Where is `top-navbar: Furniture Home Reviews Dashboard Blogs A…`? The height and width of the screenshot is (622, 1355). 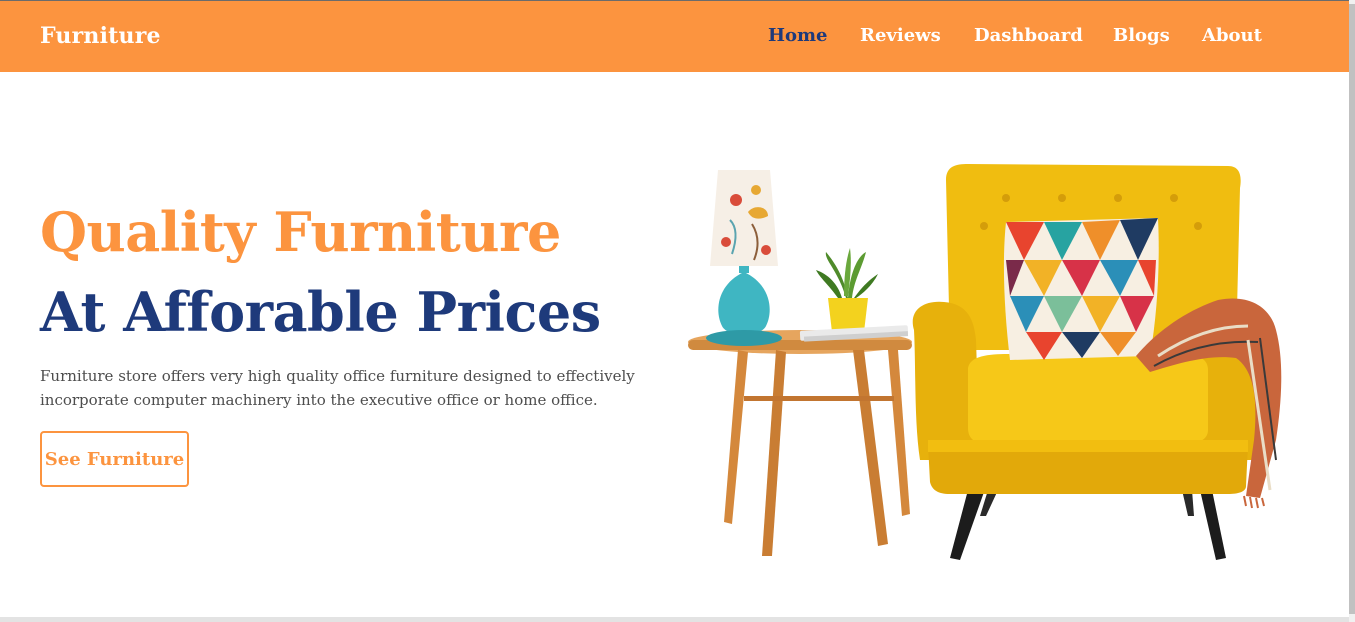
top-navbar: Furniture Home Reviews Dashboard Blogs A… is located at coordinates (674, 36).